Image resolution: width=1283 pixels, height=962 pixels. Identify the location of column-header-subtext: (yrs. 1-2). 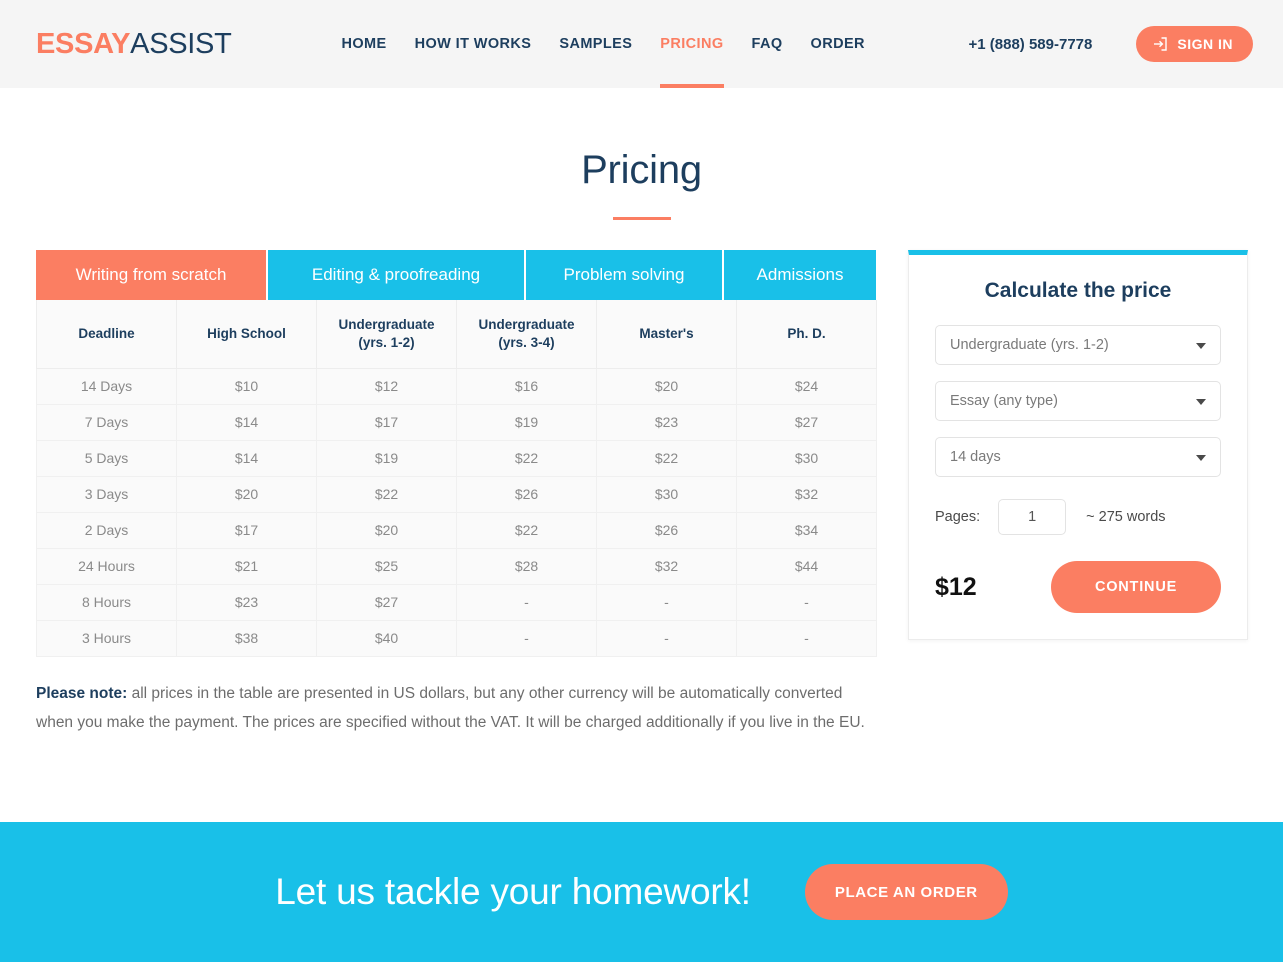
(386, 342).